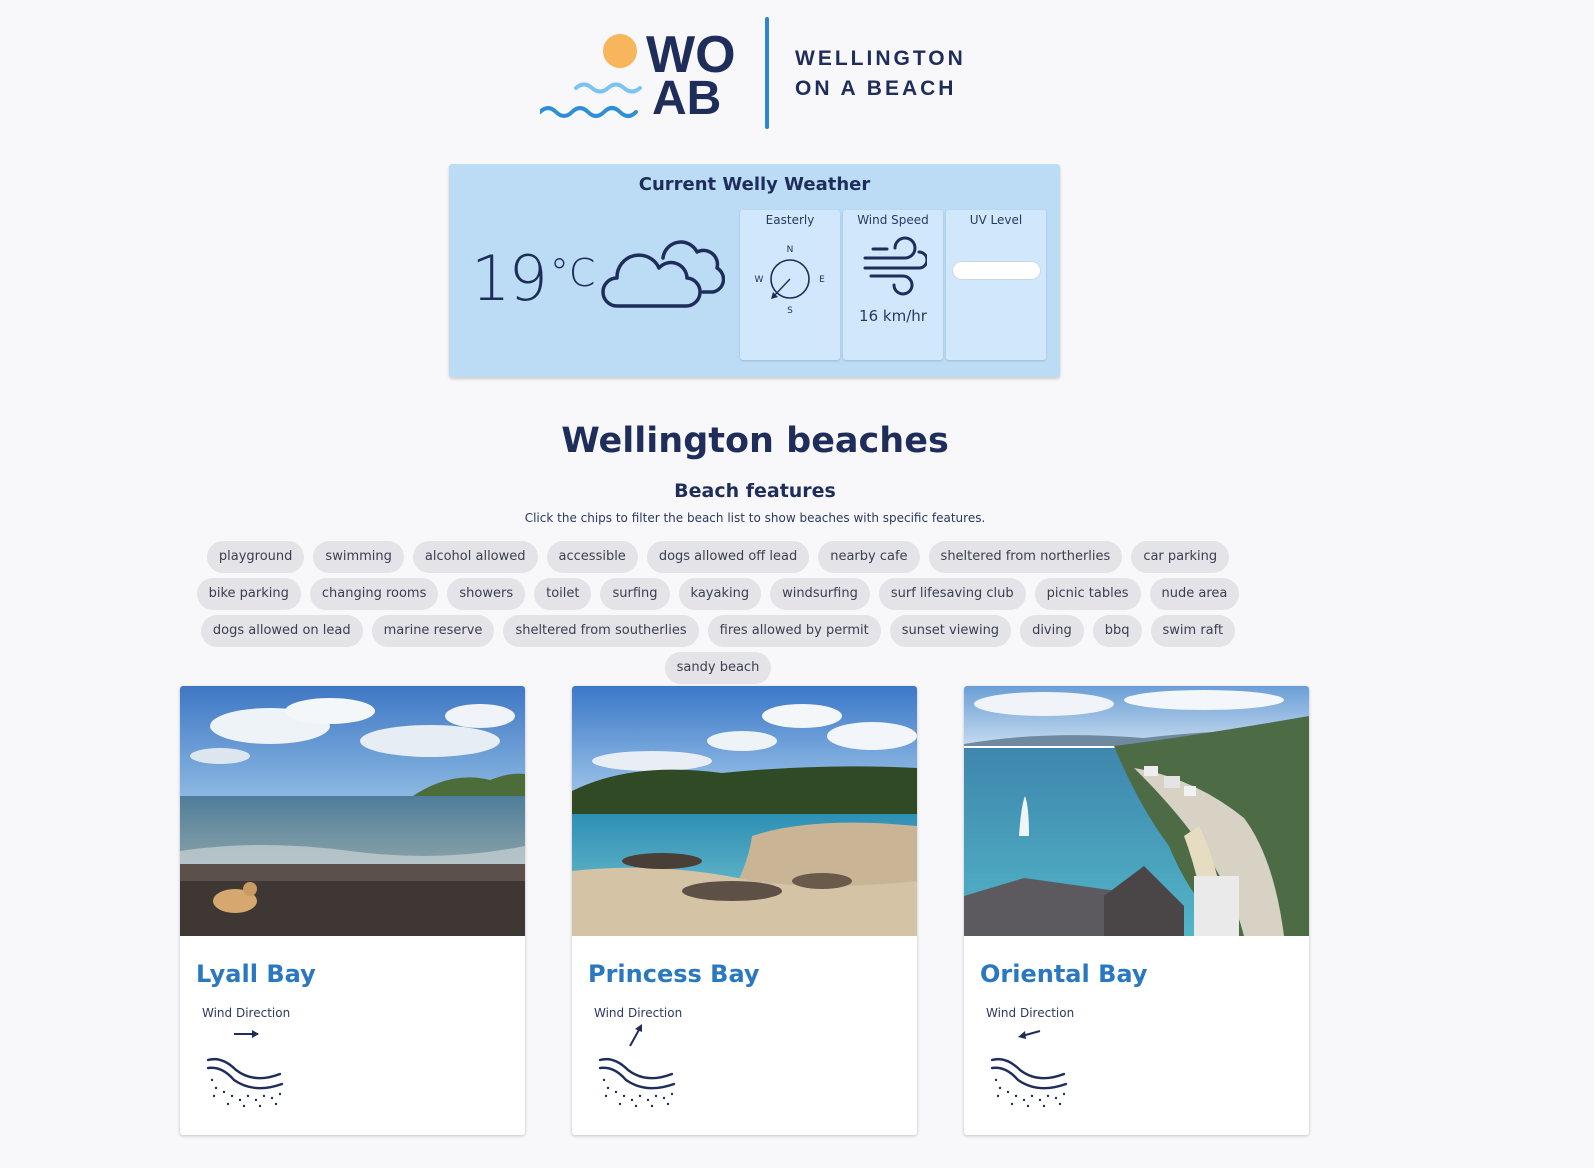  What do you see at coordinates (952, 594) in the screenshot?
I see `feature-chip-surf-lifesaving-club: surf lifesaving club` at bounding box center [952, 594].